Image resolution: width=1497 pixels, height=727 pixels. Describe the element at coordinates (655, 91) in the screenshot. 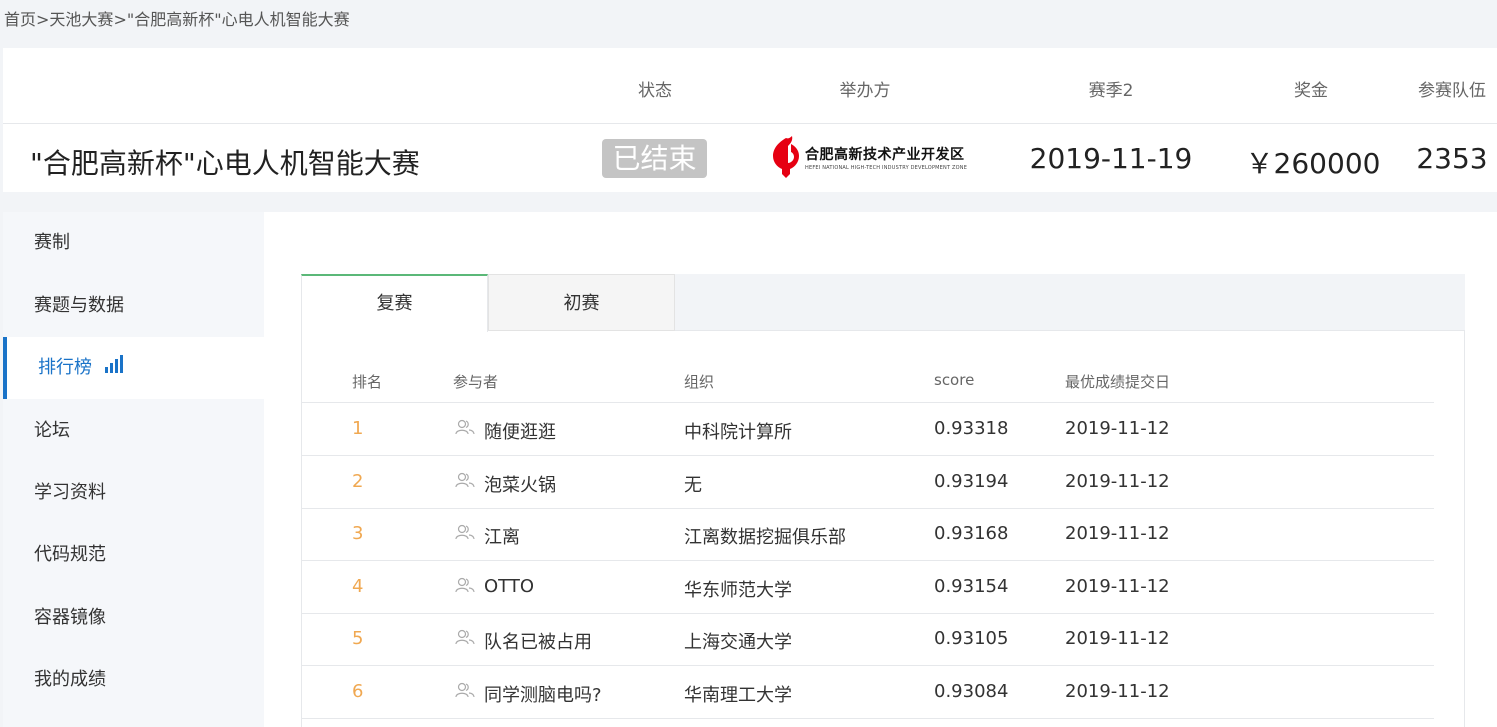

I see `status-label: 状态` at that location.